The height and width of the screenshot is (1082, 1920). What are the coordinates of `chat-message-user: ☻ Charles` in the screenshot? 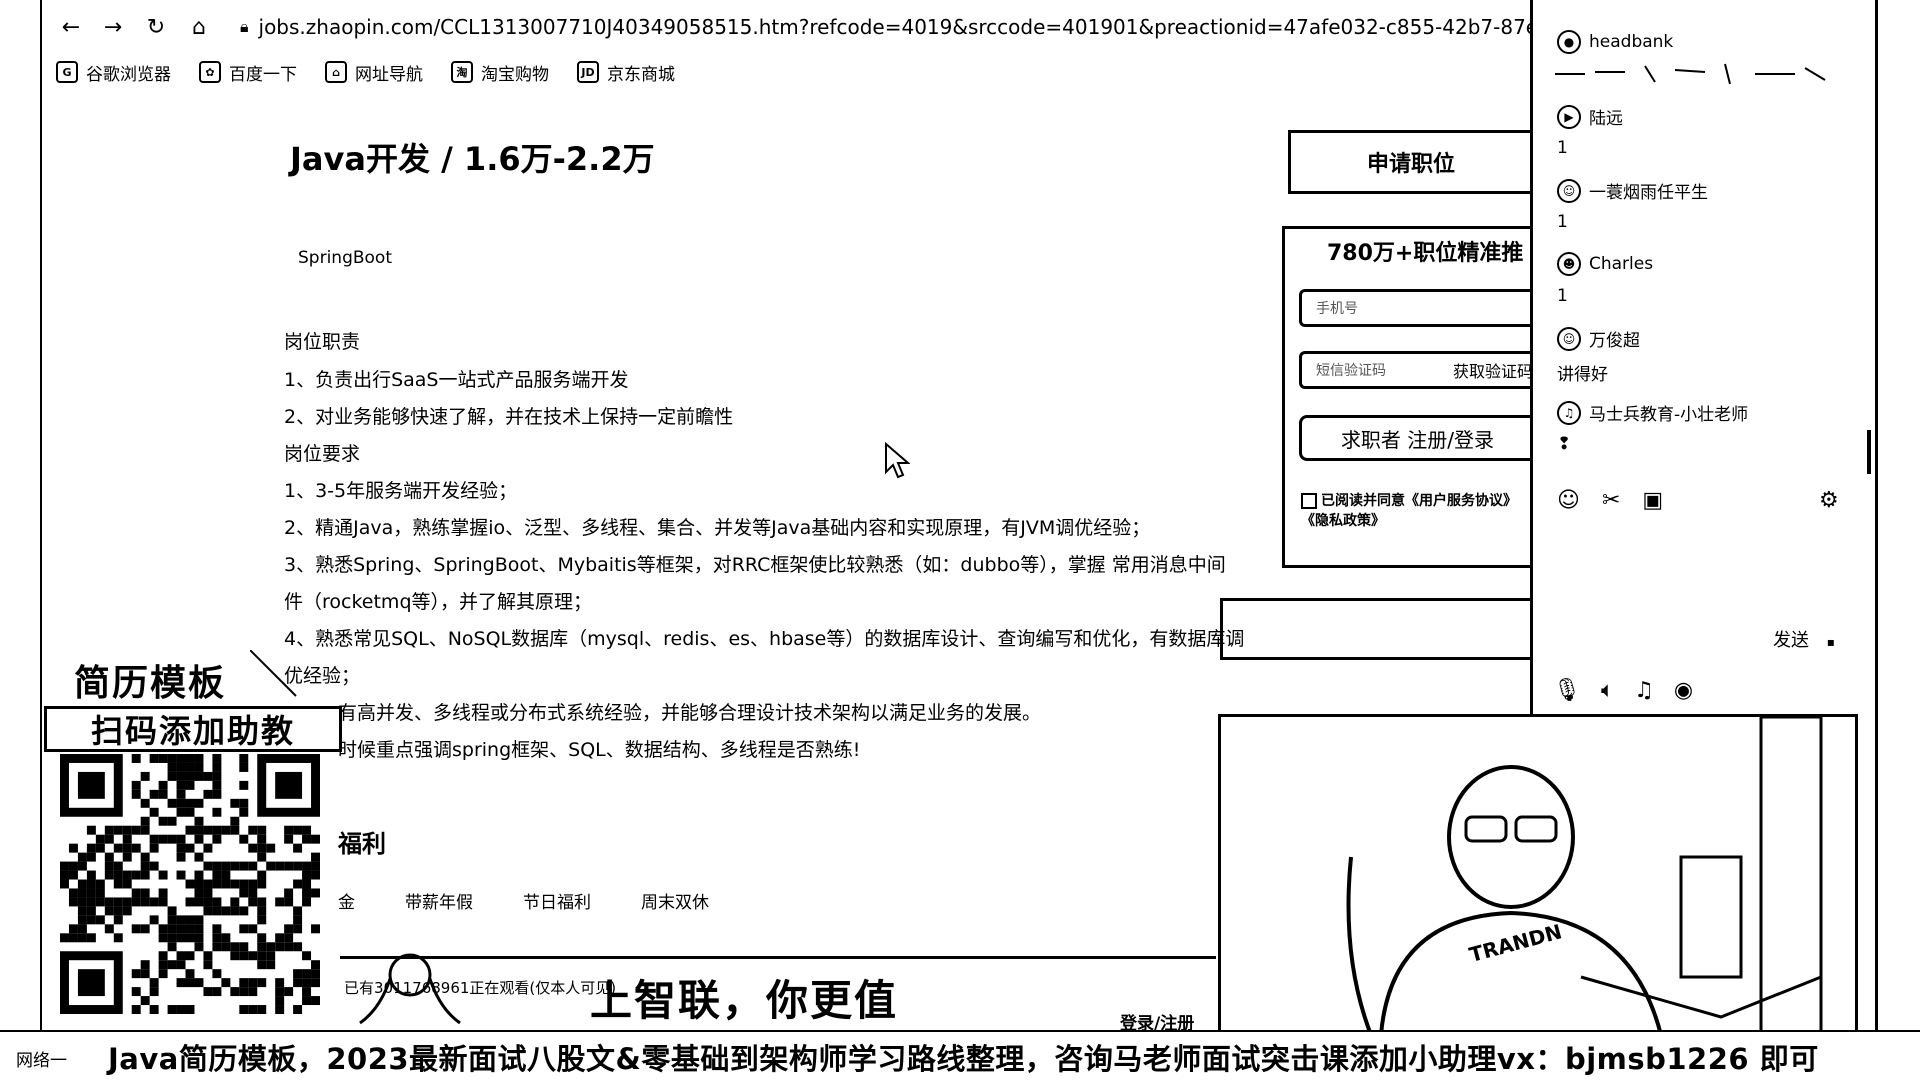 It's located at (1605, 264).